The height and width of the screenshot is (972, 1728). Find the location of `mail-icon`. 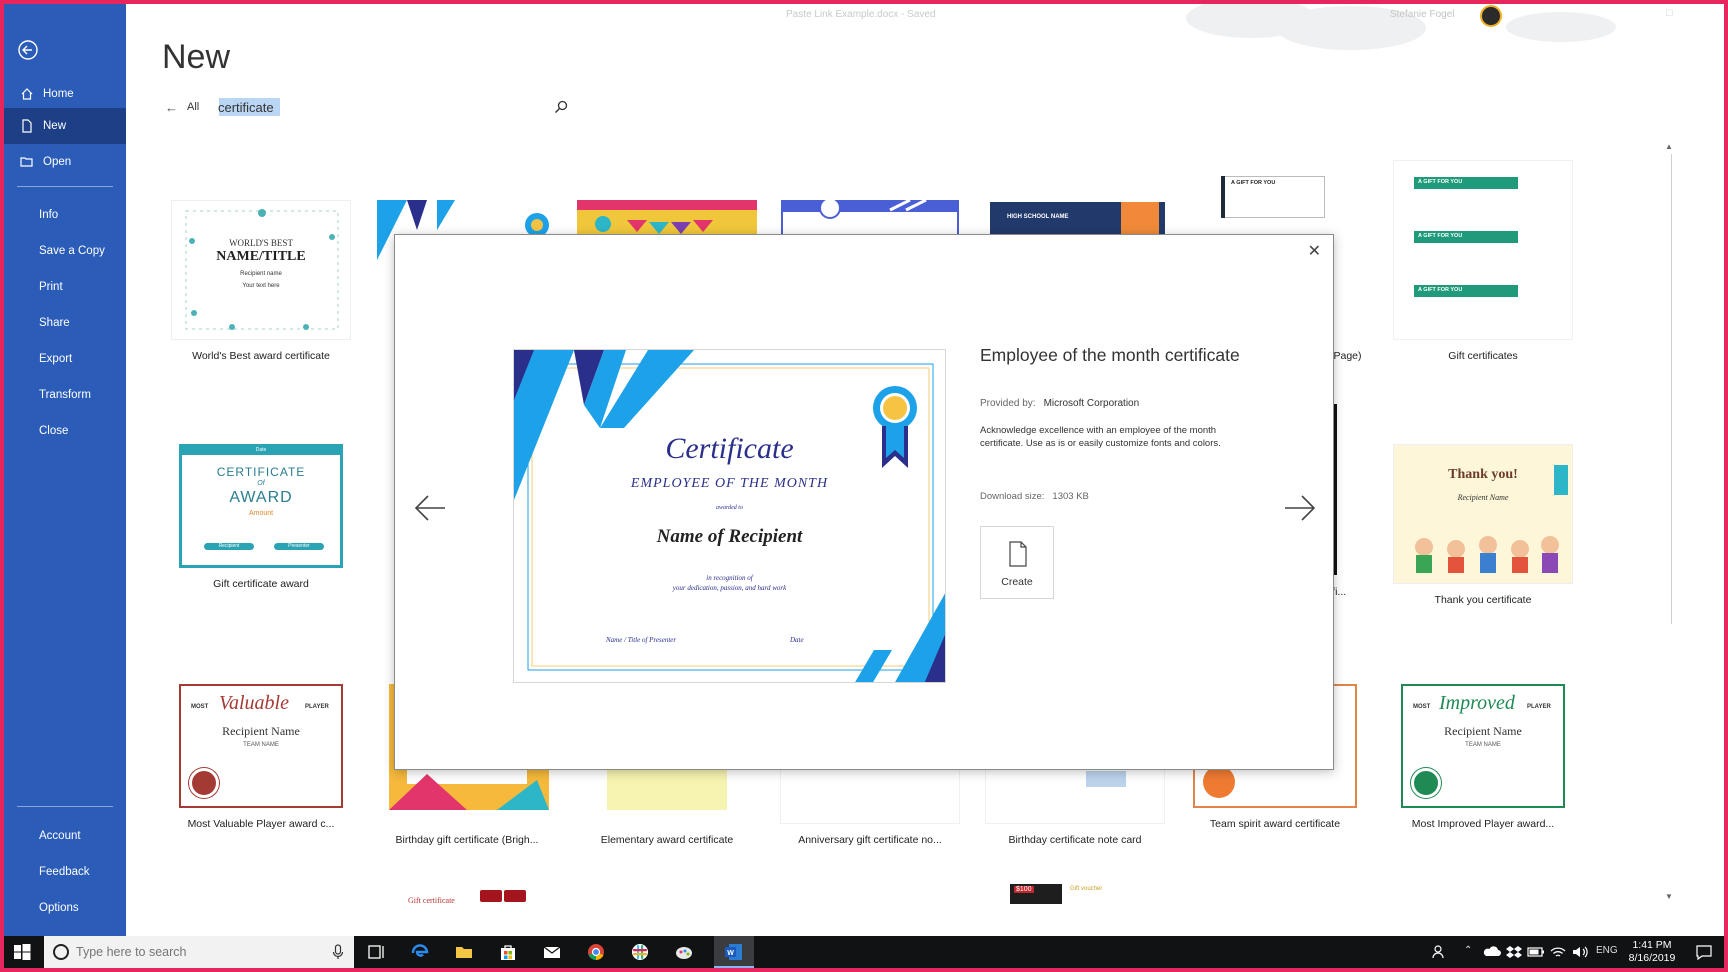

mail-icon is located at coordinates (552, 952).